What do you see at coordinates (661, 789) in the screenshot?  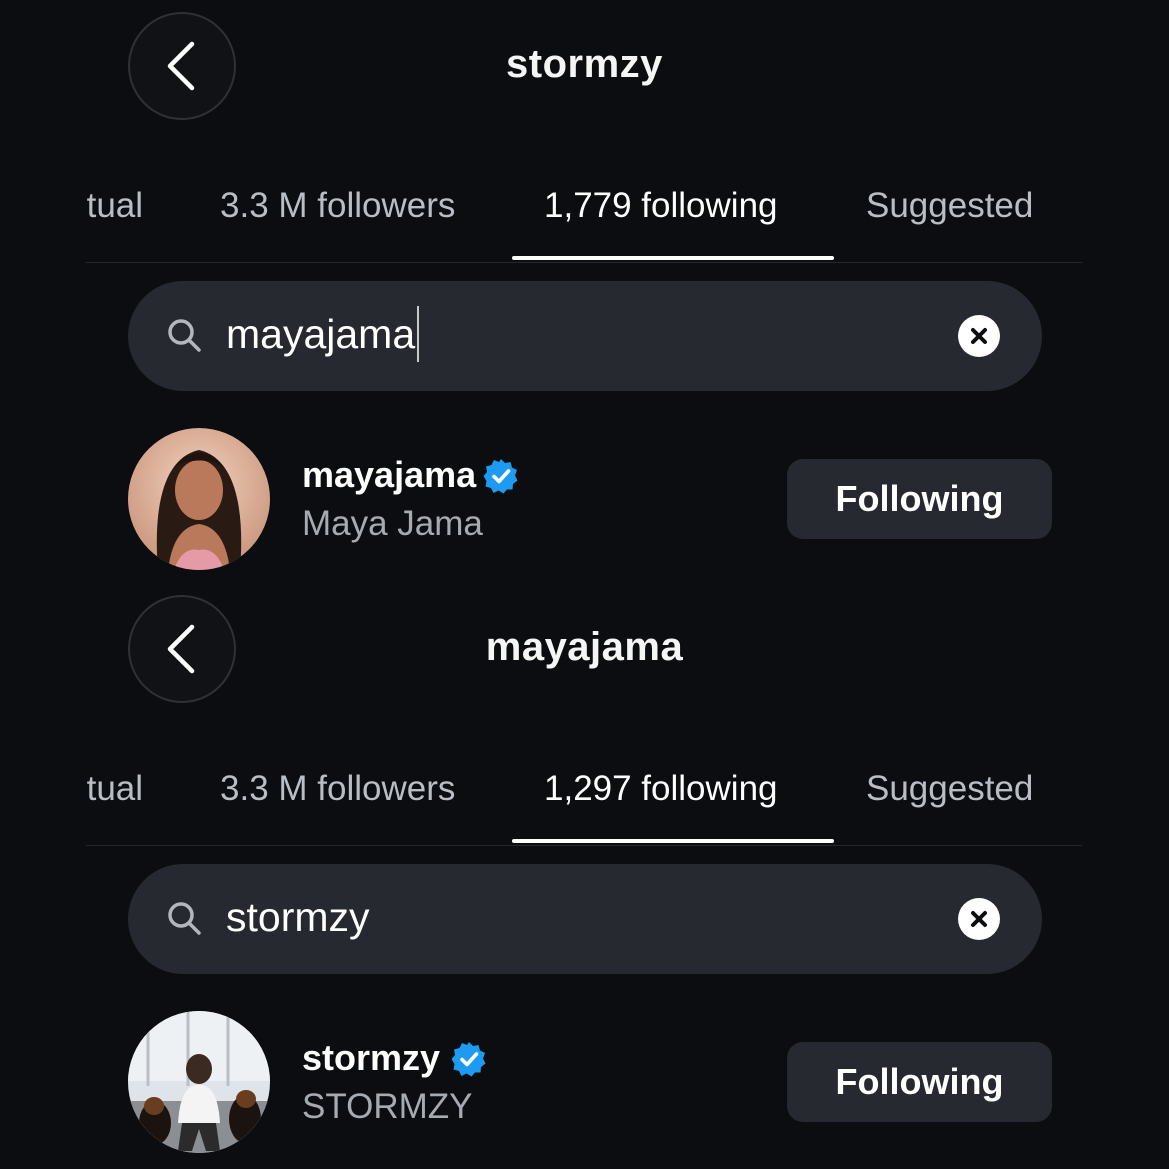 I see `tab-following: 1,297 following` at bounding box center [661, 789].